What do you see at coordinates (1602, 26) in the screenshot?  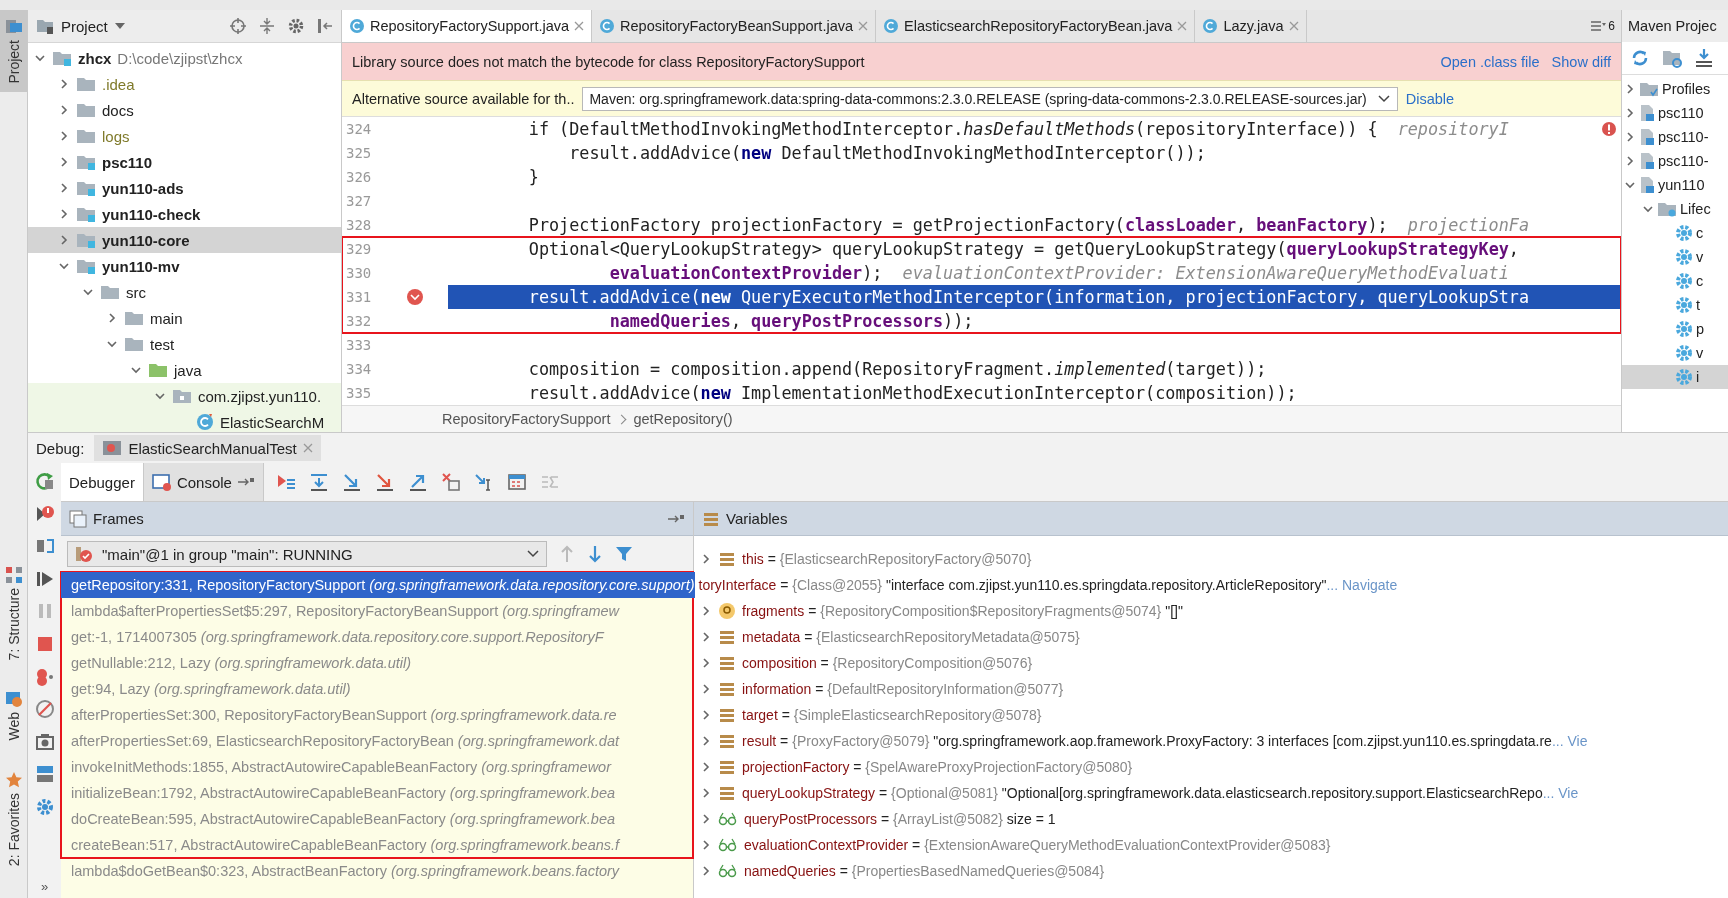 I see `tab-list-button: 6` at bounding box center [1602, 26].